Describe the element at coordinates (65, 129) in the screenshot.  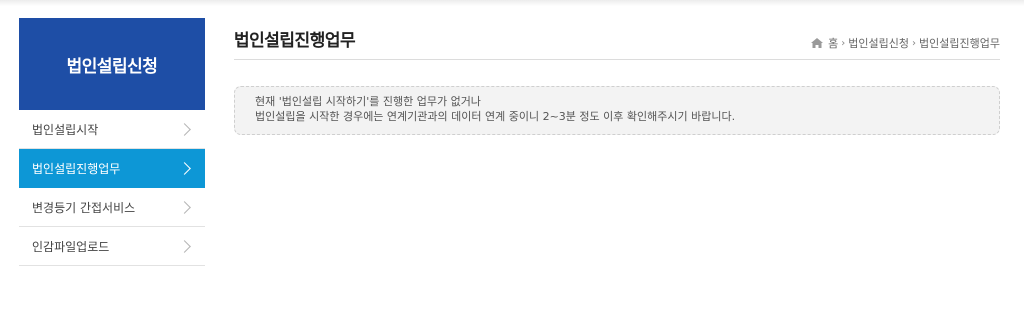
I see `sidebar-item-label: 법인설립시작` at that location.